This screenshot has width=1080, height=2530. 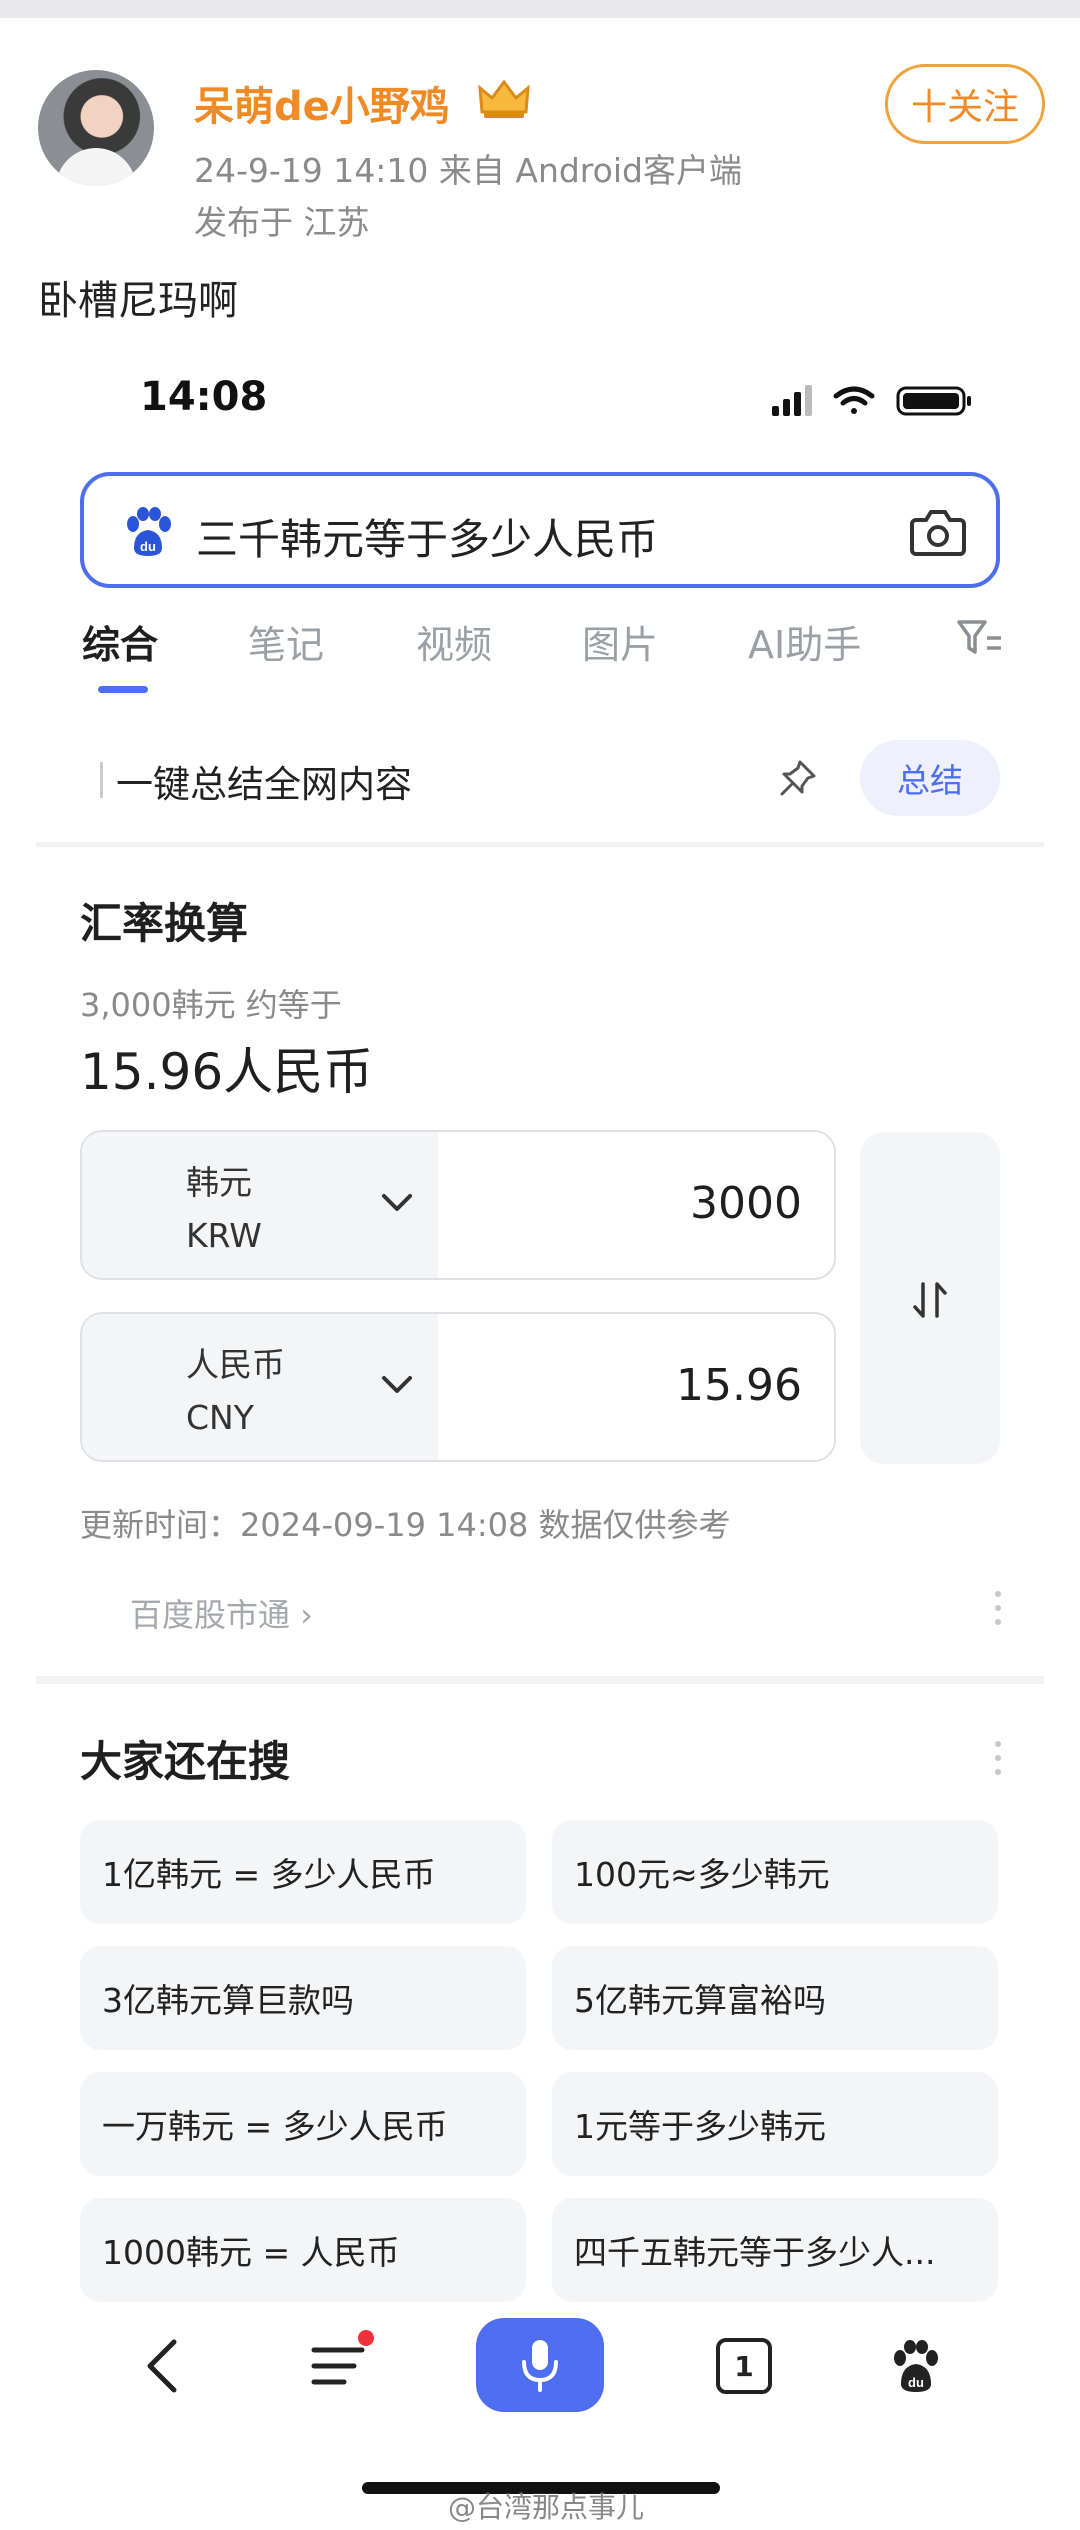 I want to click on search-input: du 三千韩元等于多少人民币, so click(x=540, y=530).